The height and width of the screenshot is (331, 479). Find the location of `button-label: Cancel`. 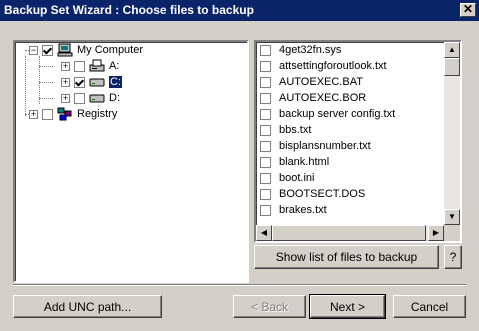

button-label: Cancel is located at coordinates (429, 306).